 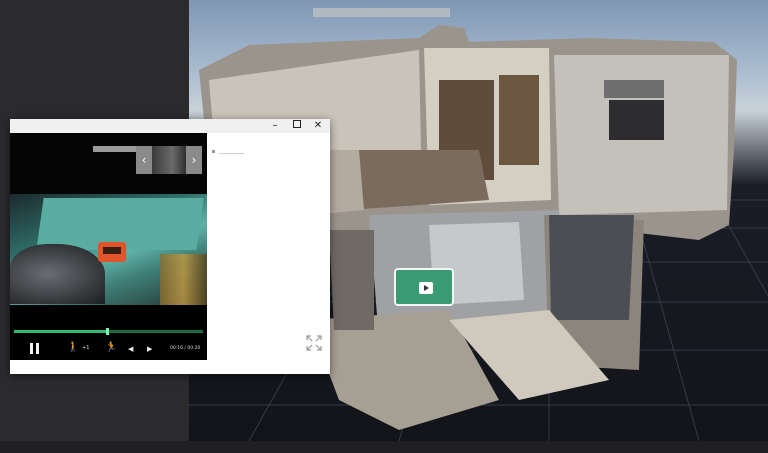 What do you see at coordinates (35, 348) in the screenshot?
I see `pause-button` at bounding box center [35, 348].